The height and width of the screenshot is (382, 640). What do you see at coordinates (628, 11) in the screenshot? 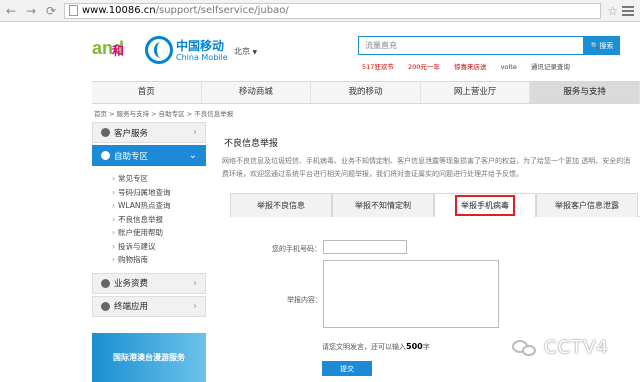
I see `browser-menu-icon` at bounding box center [628, 11].